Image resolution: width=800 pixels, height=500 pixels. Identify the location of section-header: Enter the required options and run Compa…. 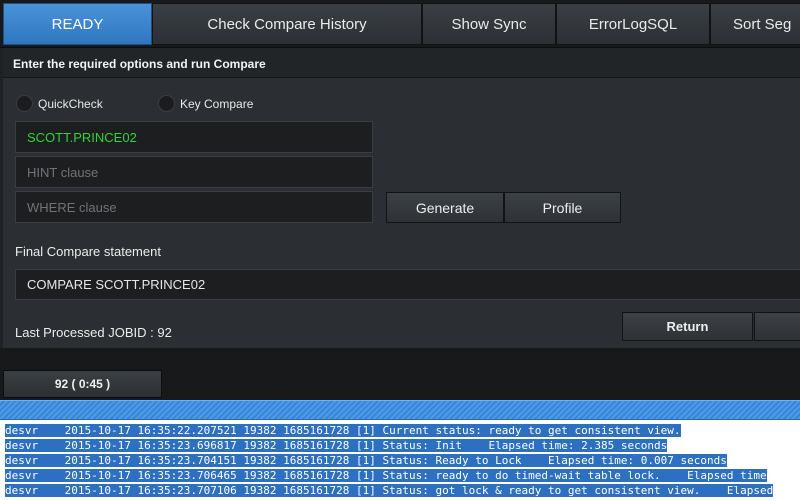
(401, 63).